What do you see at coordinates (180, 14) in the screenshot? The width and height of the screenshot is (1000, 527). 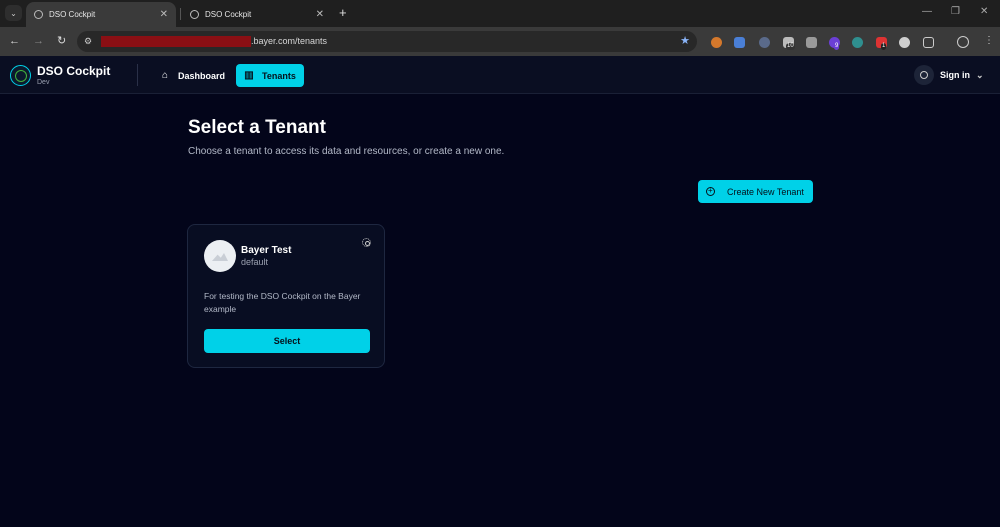 I see `tab-divider` at bounding box center [180, 14].